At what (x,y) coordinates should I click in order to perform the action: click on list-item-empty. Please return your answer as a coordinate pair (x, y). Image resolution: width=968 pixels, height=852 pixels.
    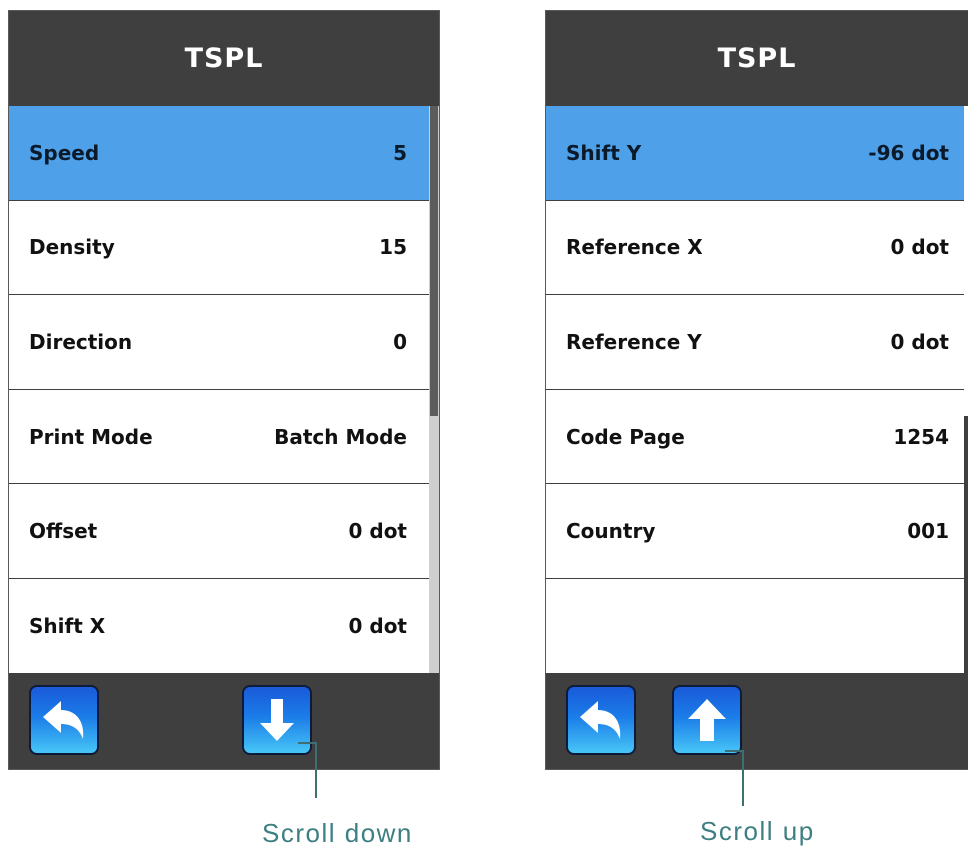
    Looking at the image, I should click on (755, 626).